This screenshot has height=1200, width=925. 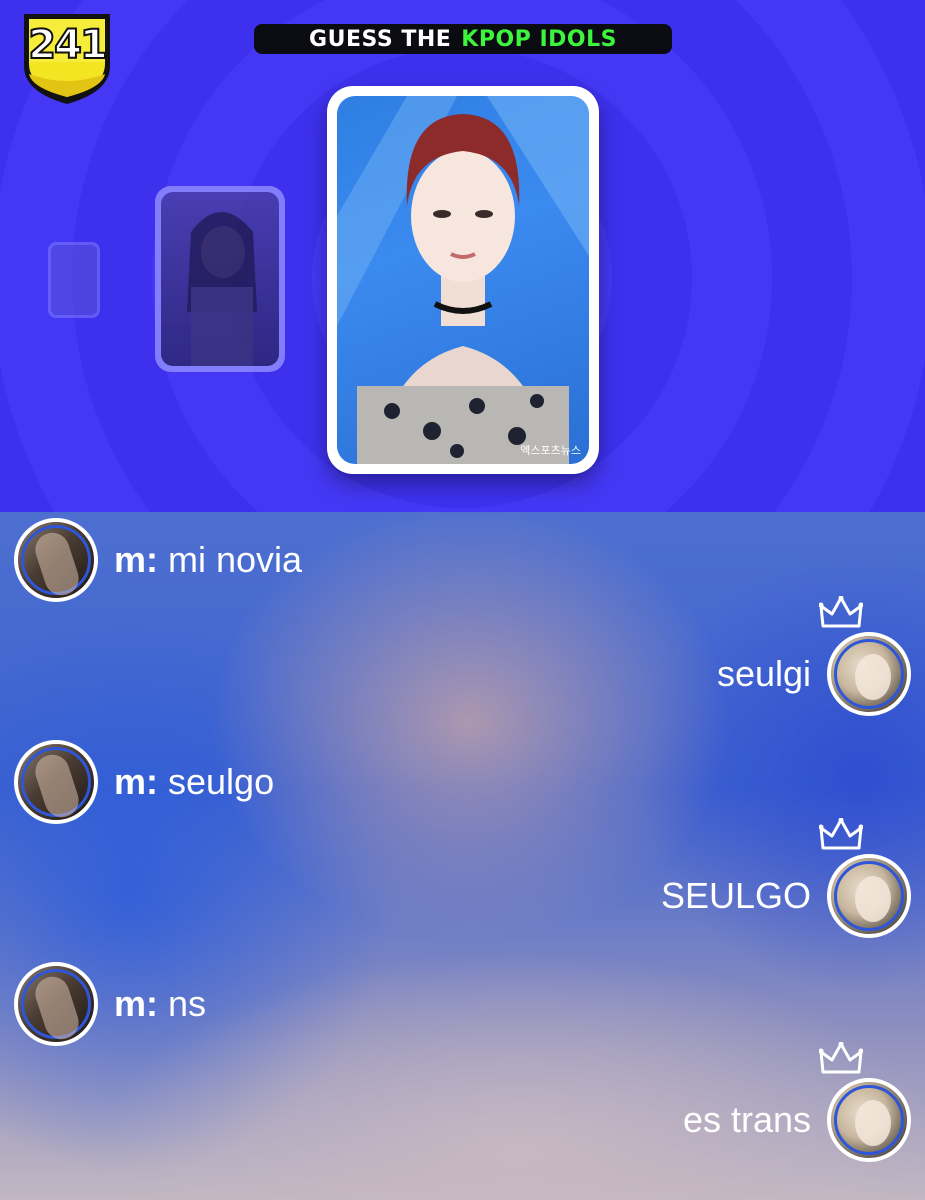 I want to click on message-body: seulgi, so click(x=763, y=673).